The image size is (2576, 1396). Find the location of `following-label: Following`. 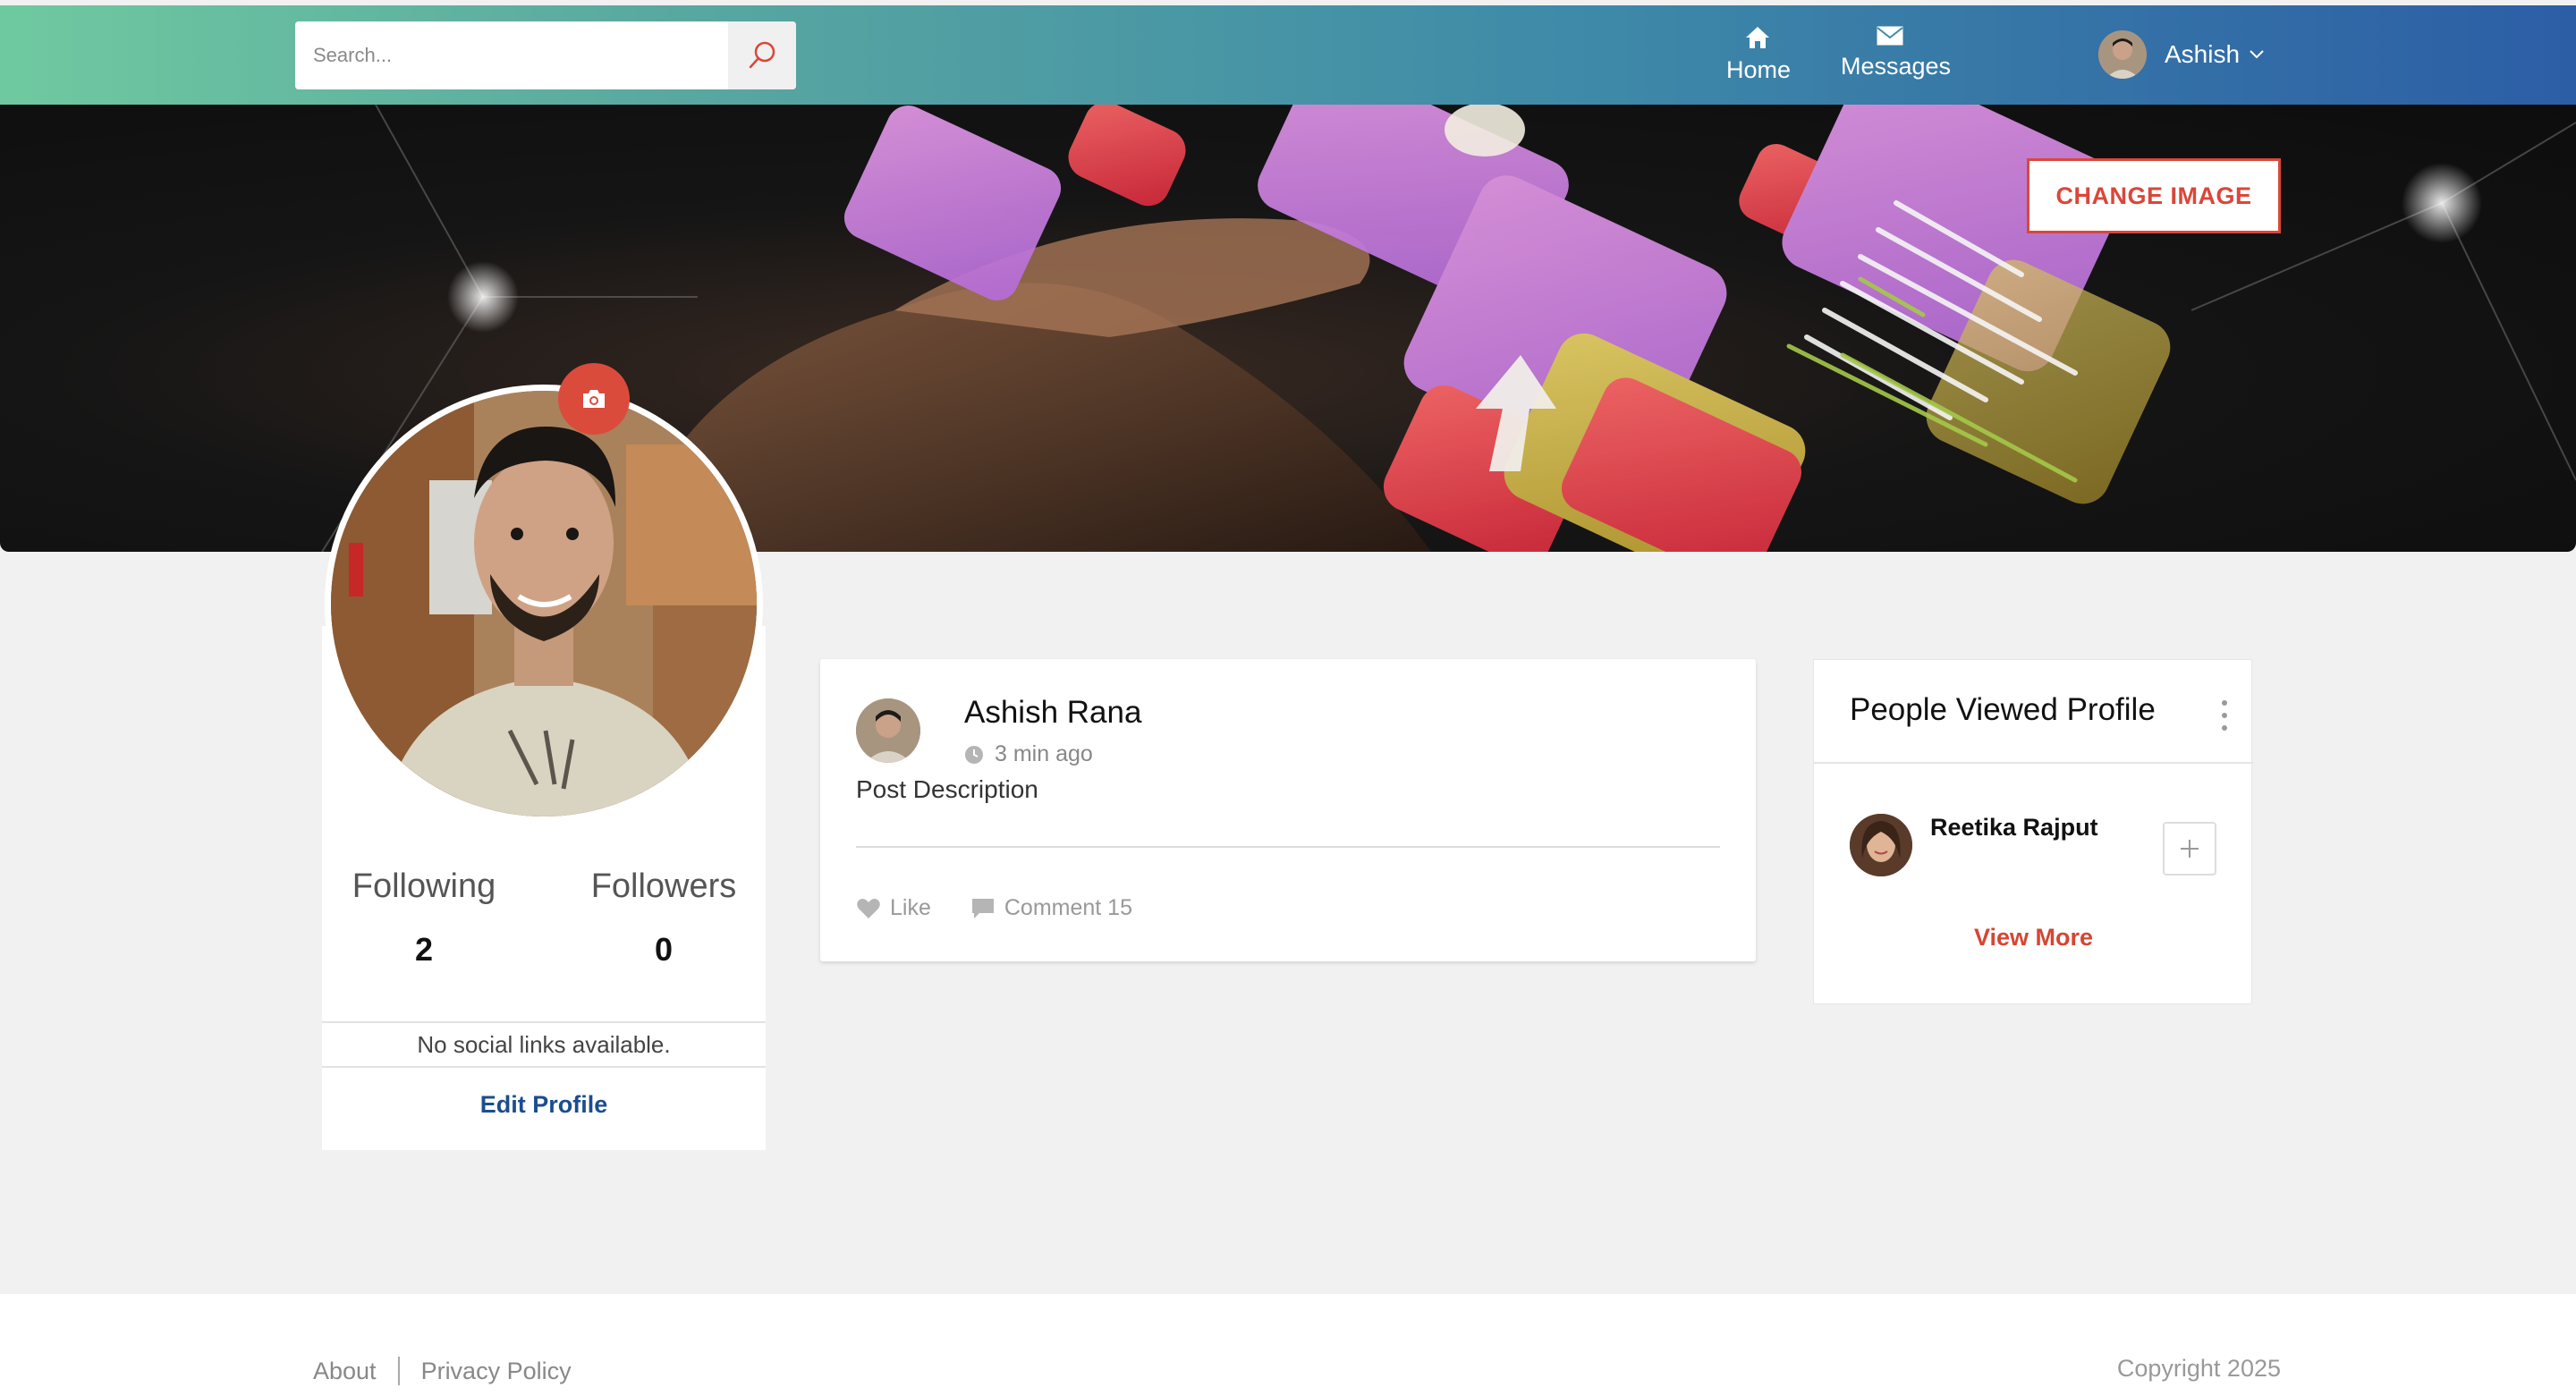

following-label: Following is located at coordinates (424, 886).